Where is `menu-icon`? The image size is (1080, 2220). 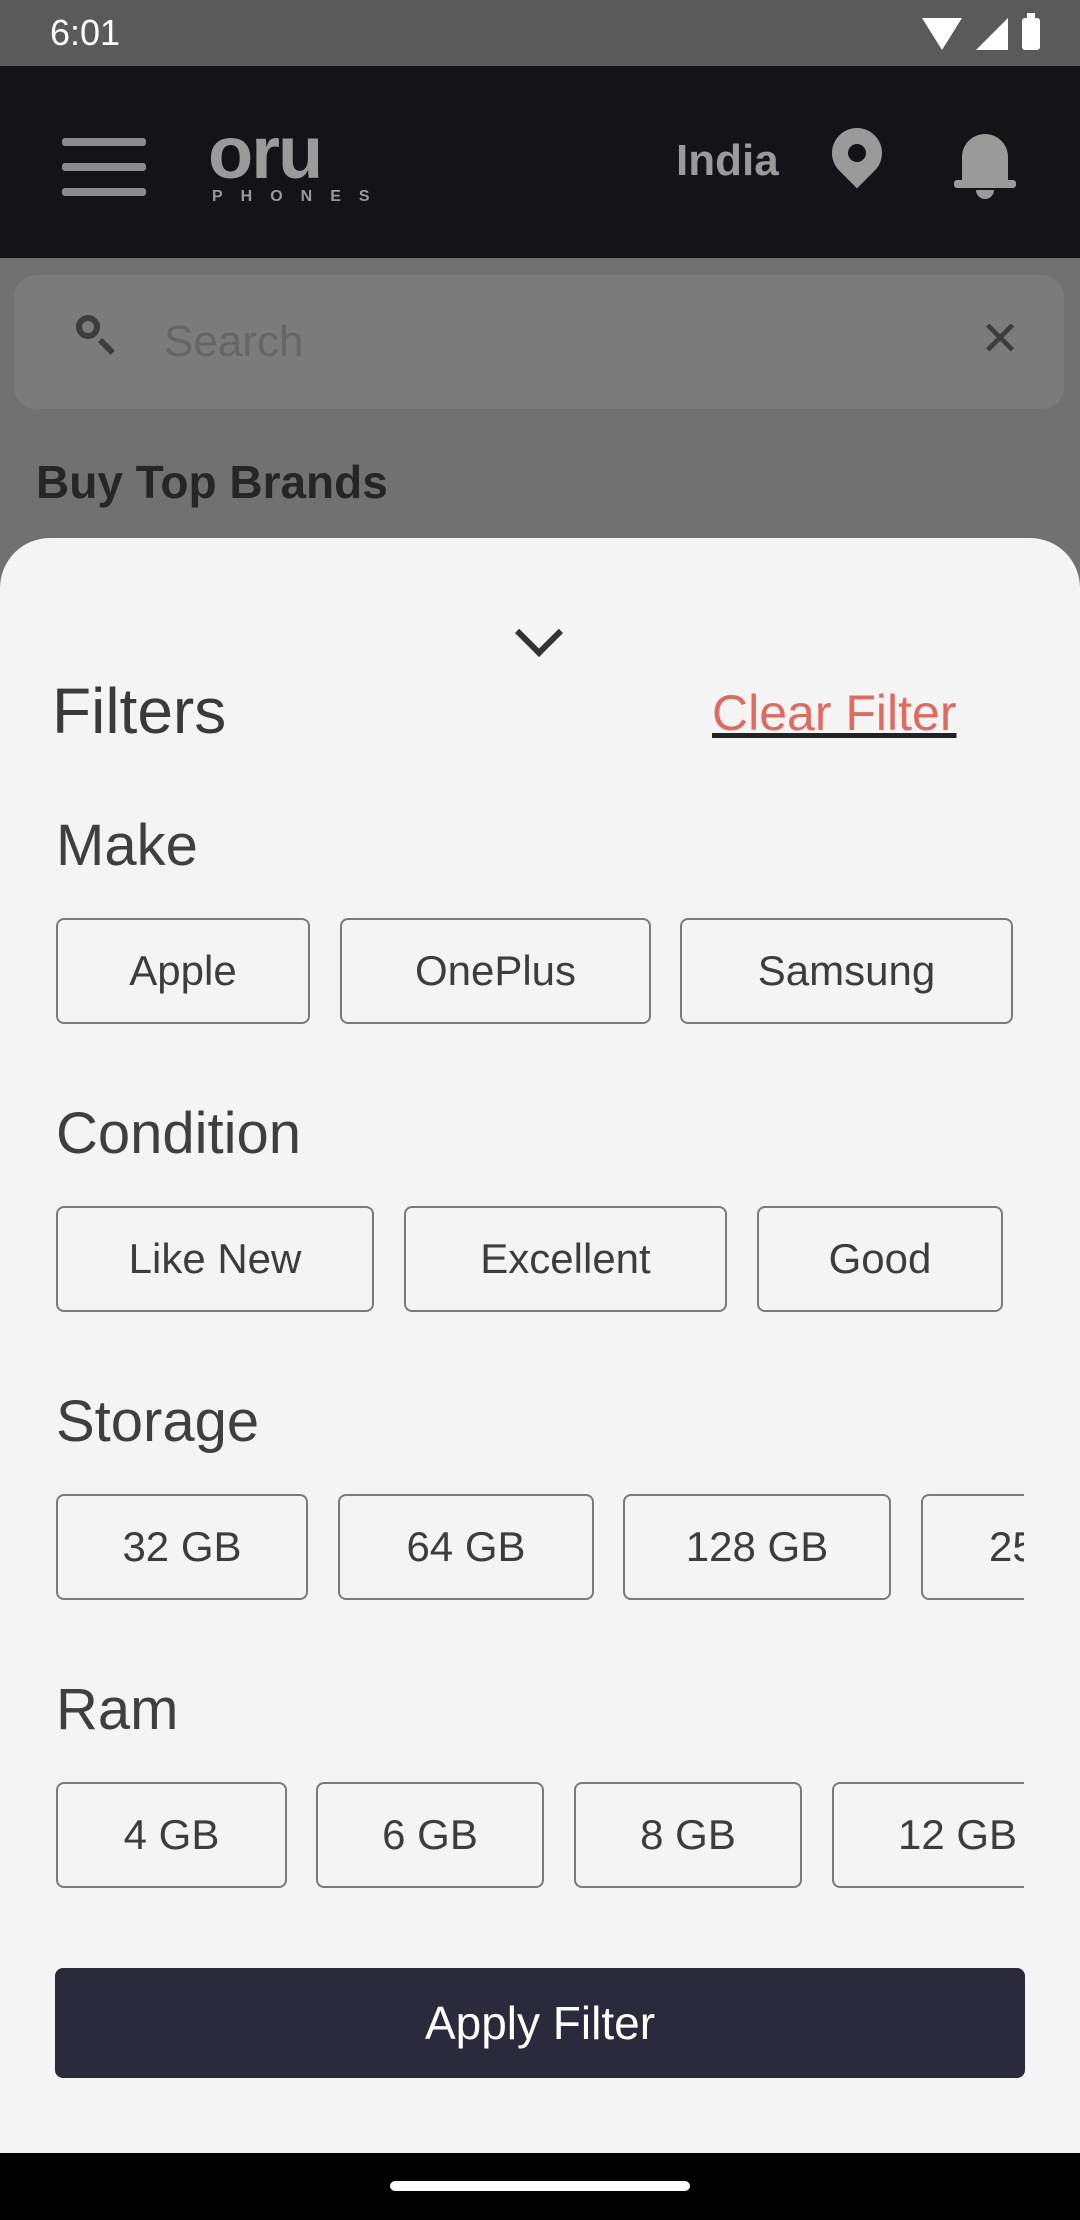 menu-icon is located at coordinates (104, 167).